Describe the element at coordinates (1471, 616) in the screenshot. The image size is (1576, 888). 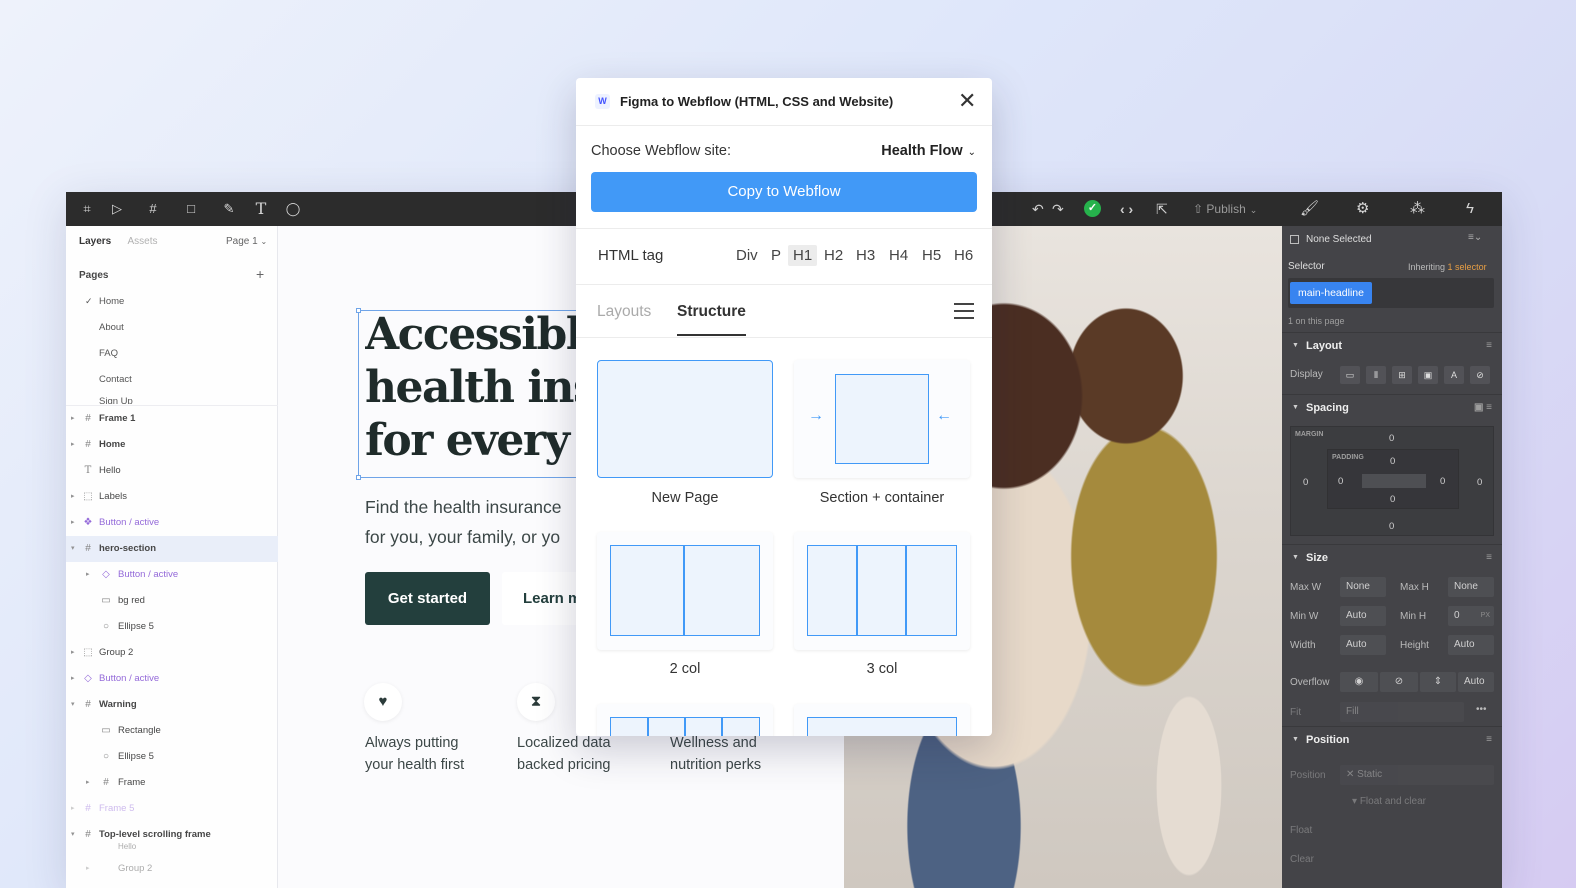
I see `min-height-field: 0 PX` at that location.